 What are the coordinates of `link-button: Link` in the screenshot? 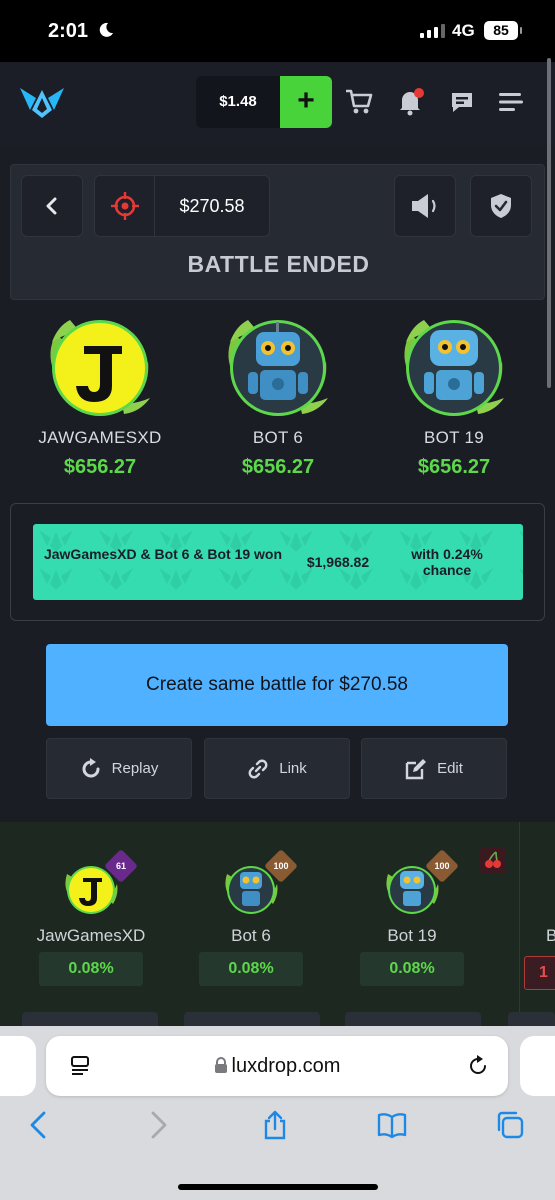 It's located at (277, 768).